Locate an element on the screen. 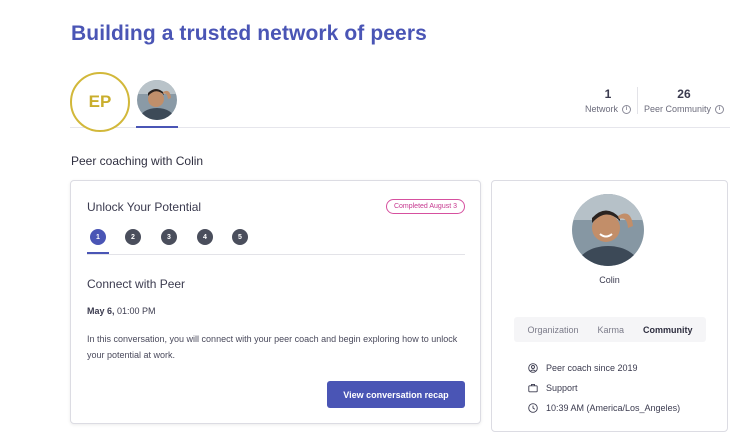 The height and width of the screenshot is (446, 747). stat-network: 1 Network i is located at coordinates (608, 100).